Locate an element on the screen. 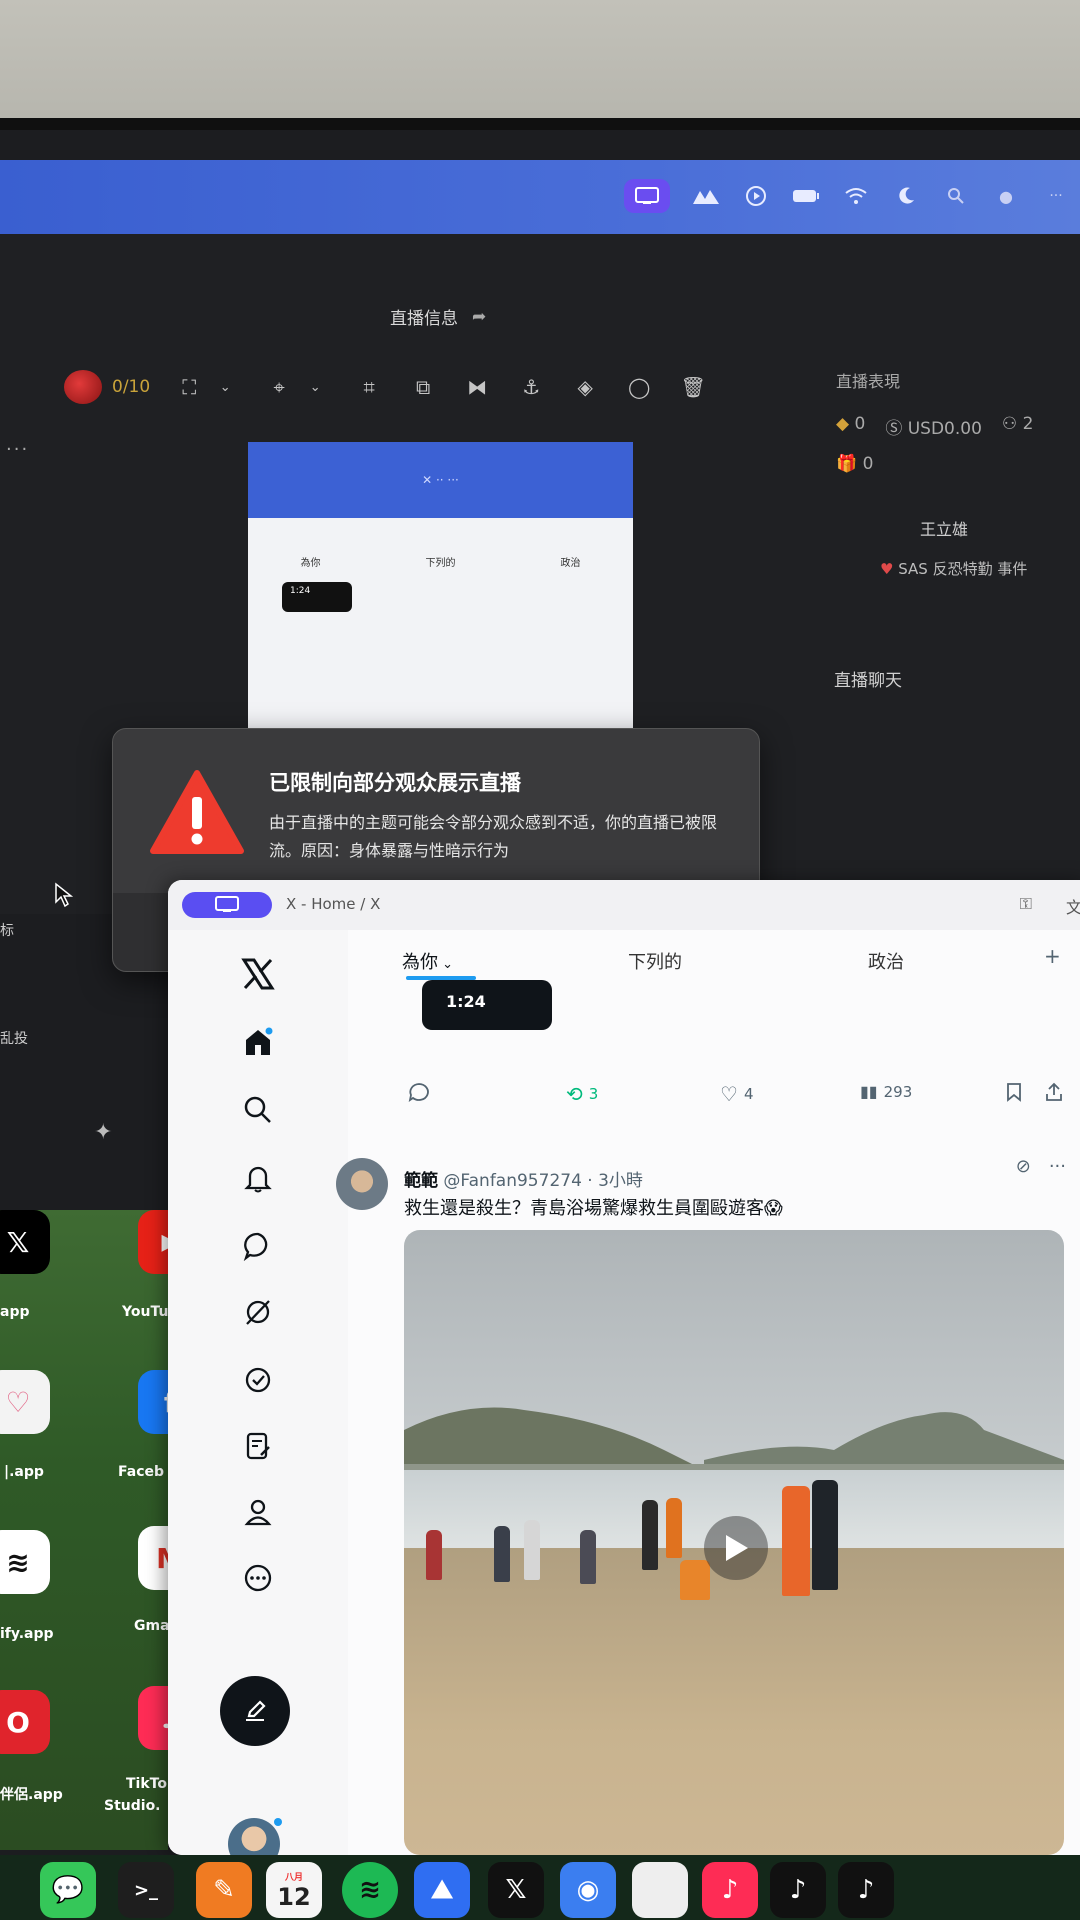 The image size is (1080, 1920). more-options-icon is located at coordinates (258, 1578).